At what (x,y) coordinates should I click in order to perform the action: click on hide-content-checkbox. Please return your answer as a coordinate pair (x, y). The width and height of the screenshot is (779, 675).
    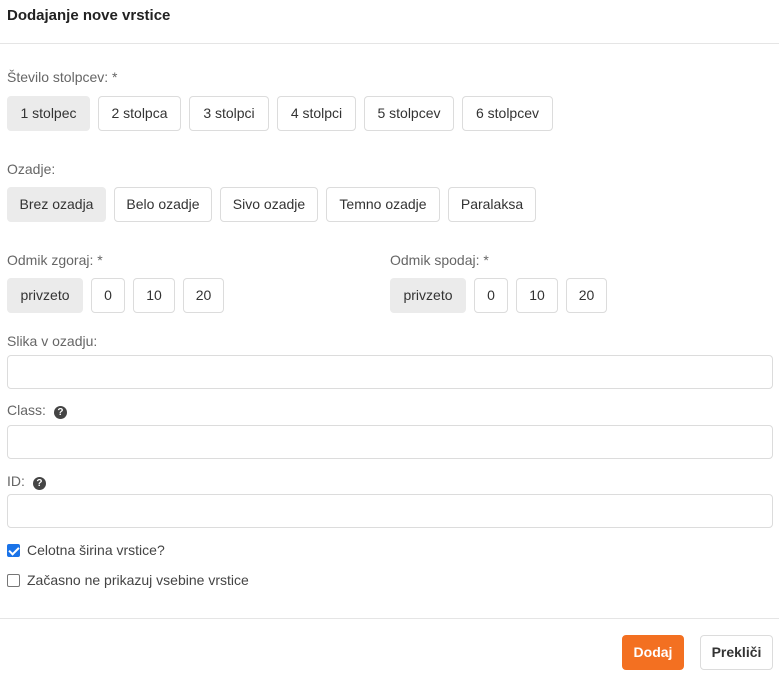
    Looking at the image, I should click on (13, 580).